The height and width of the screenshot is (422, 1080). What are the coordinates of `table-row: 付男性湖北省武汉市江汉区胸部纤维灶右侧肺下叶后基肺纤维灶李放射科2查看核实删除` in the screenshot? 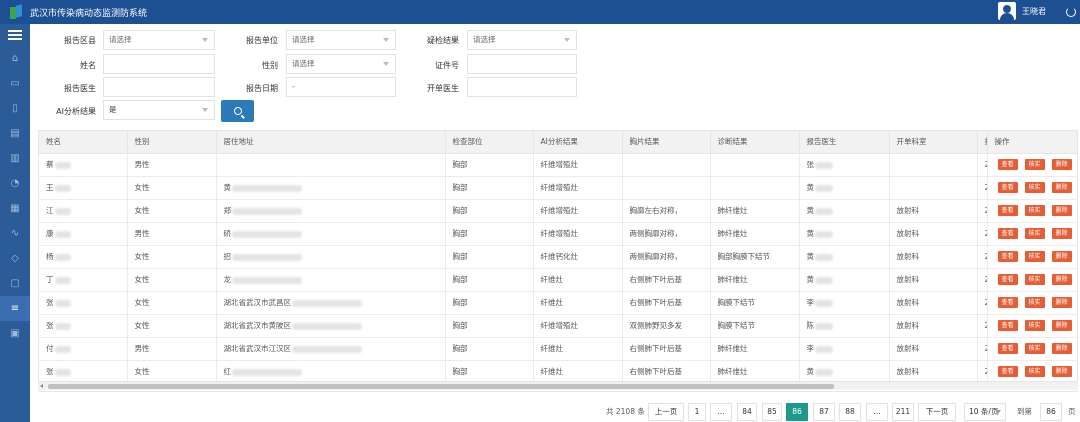 It's located at (558, 349).